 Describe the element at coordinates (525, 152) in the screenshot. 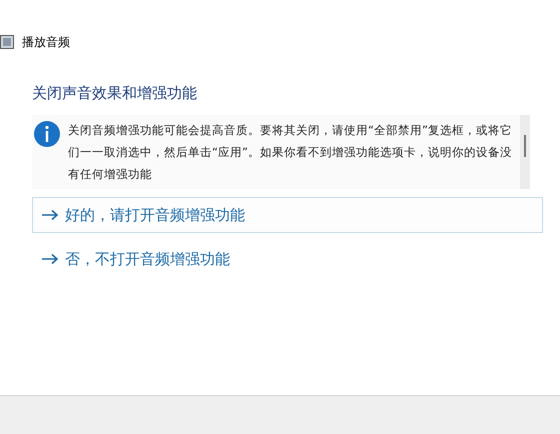

I see `scrollbar` at that location.